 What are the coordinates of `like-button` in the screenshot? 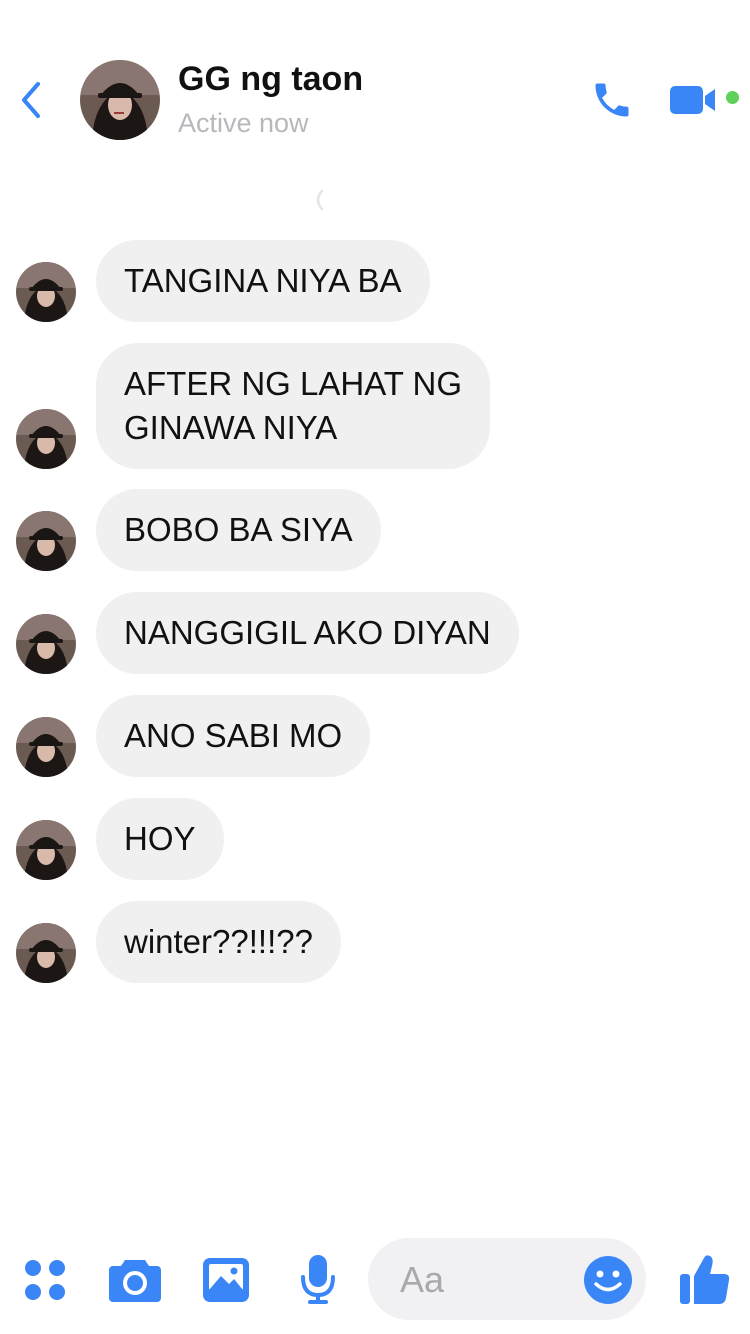 It's located at (705, 1279).